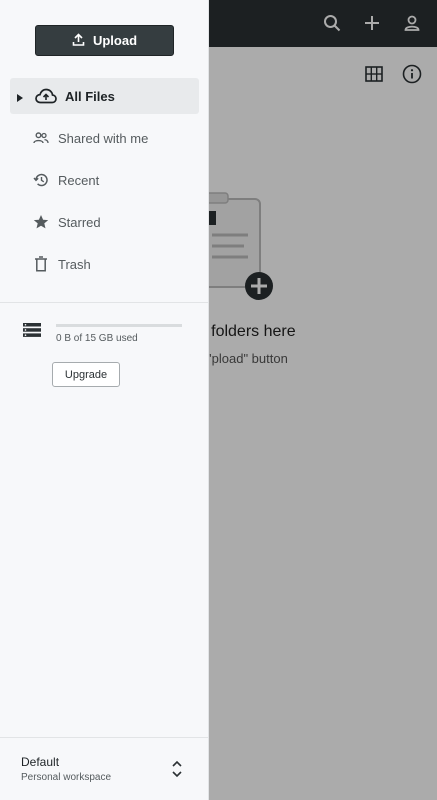 This screenshot has width=437, height=800. Describe the element at coordinates (104, 264) in the screenshot. I see `nav-item-trash: Trash` at that location.